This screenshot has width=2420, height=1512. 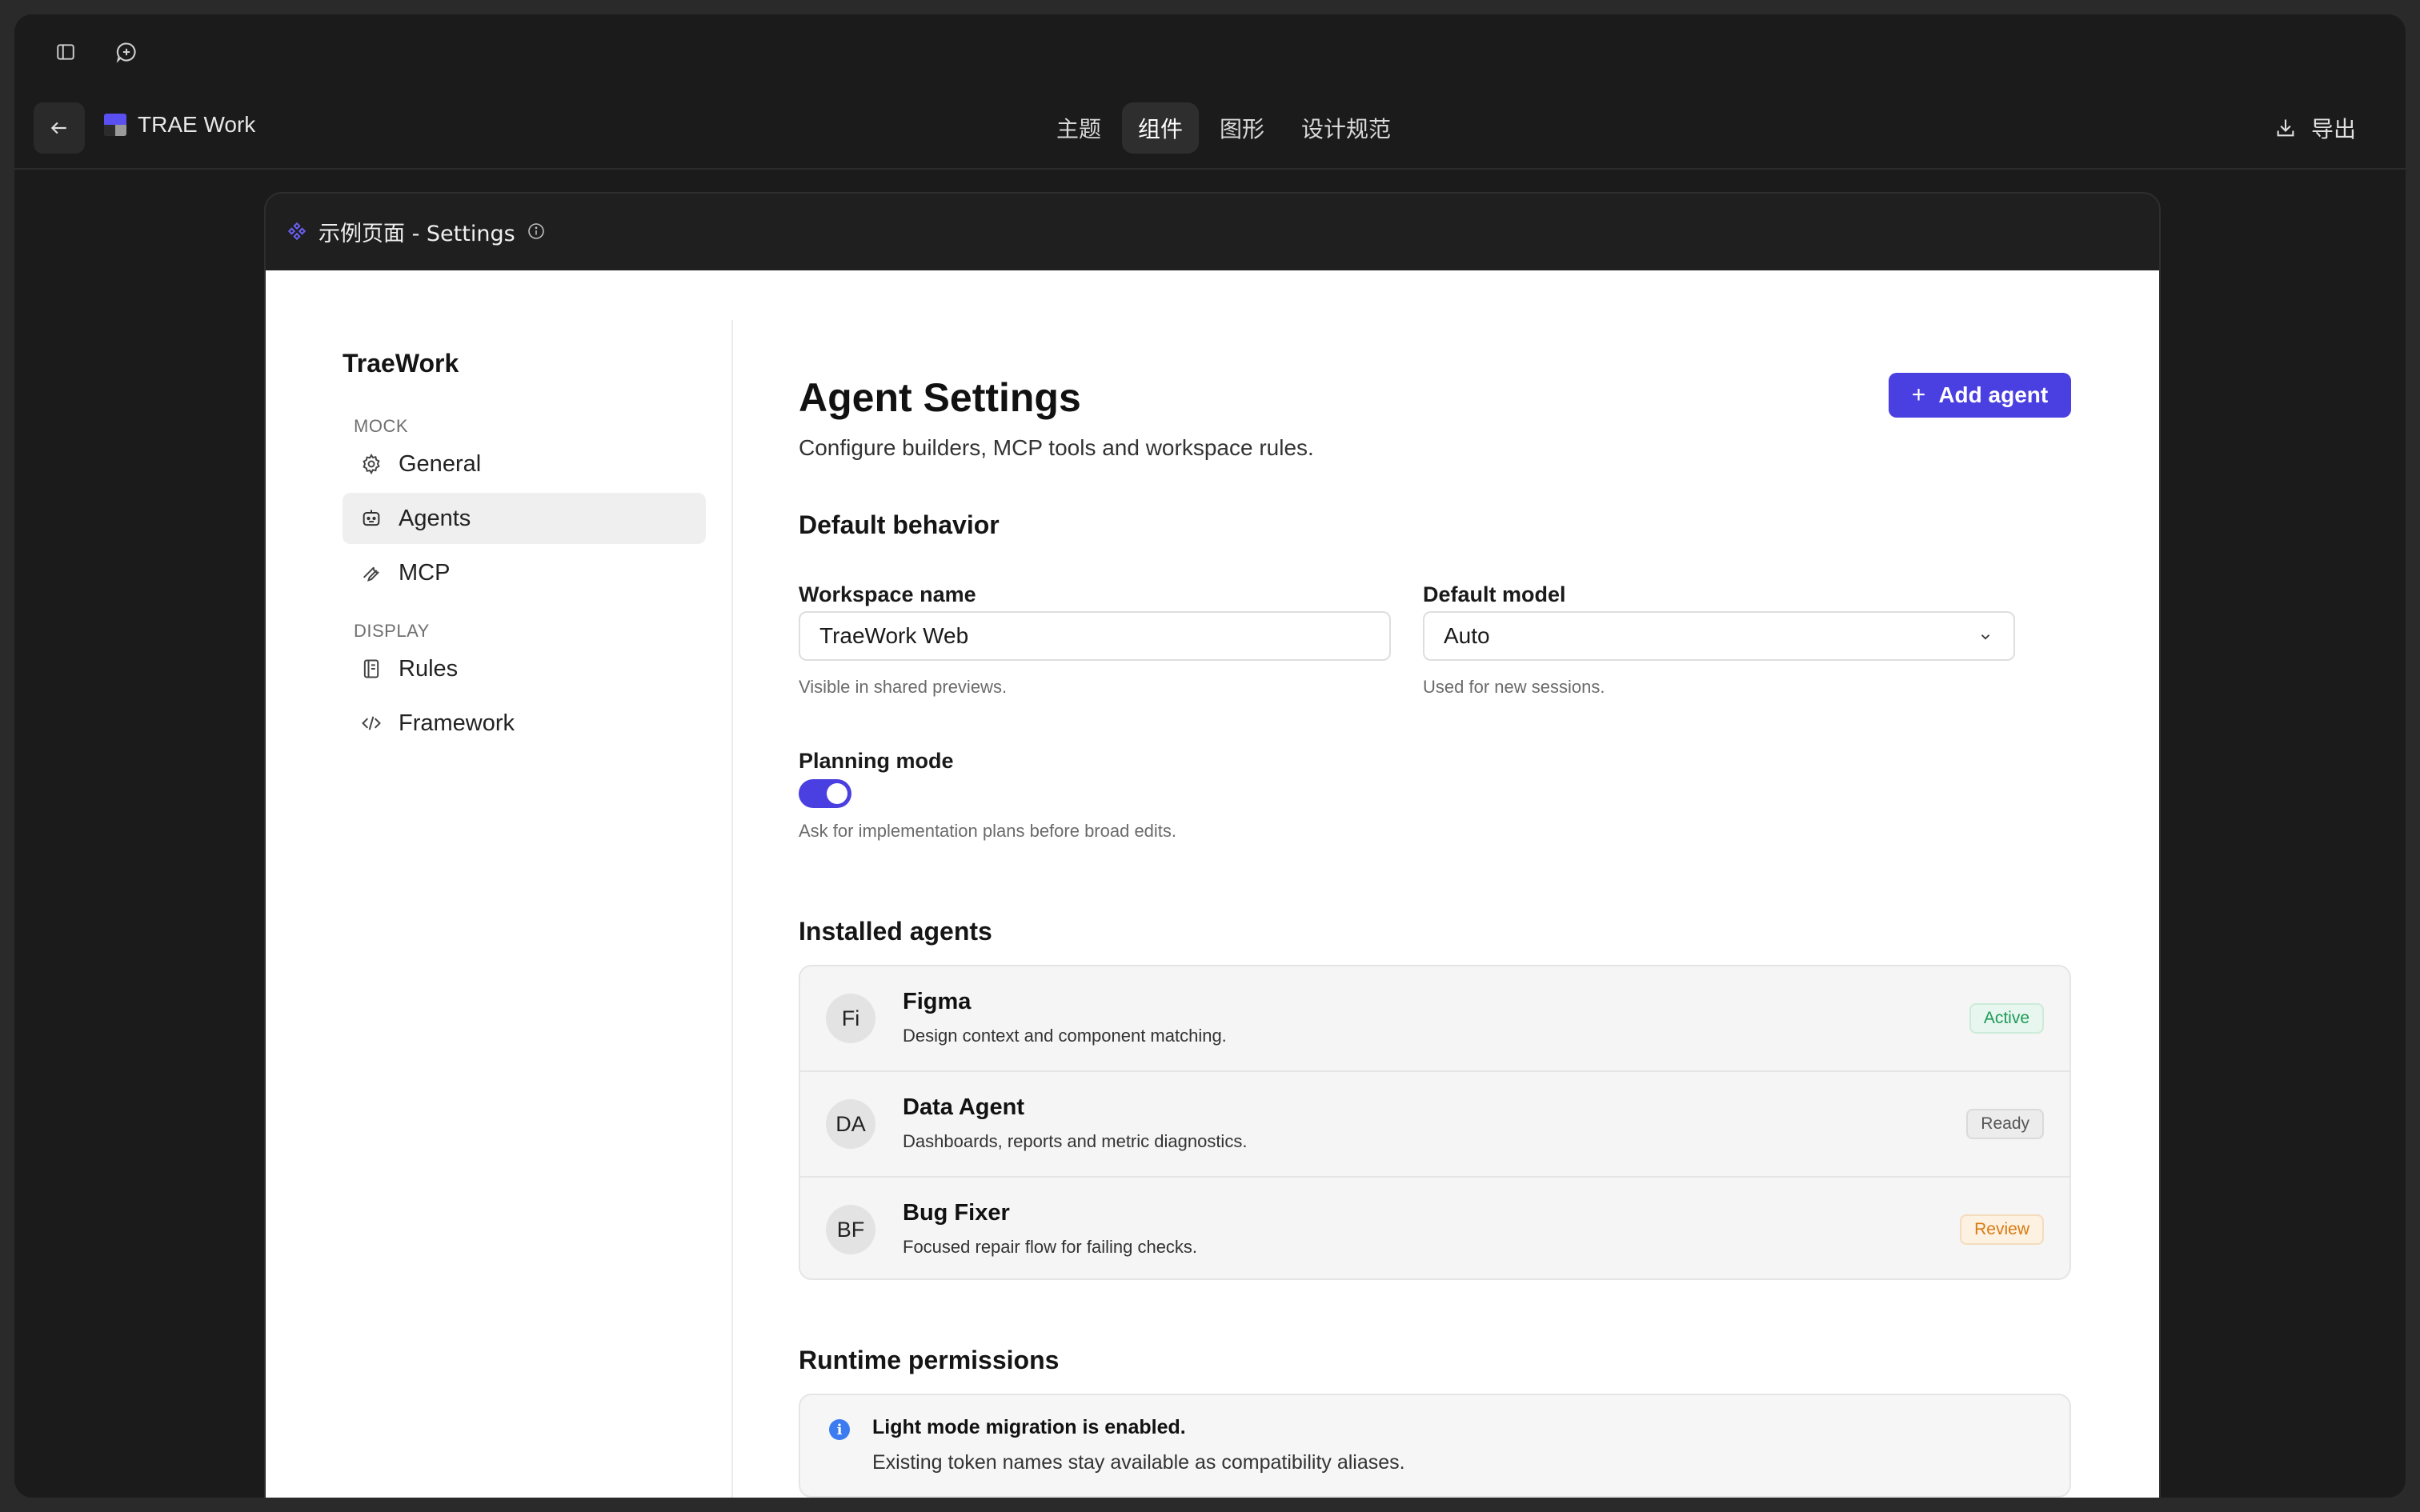 I want to click on planning-mode-toggle, so click(x=825, y=793).